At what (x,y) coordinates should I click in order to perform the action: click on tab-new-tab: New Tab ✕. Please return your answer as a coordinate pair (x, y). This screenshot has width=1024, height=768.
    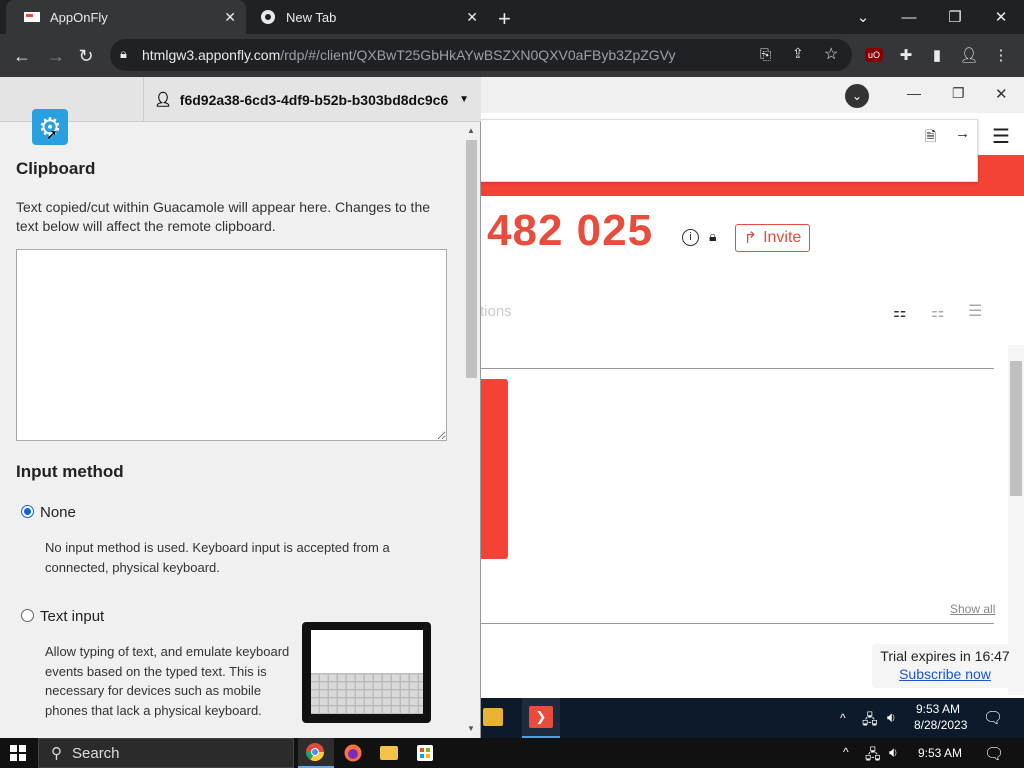
    Looking at the image, I should click on (368, 17).